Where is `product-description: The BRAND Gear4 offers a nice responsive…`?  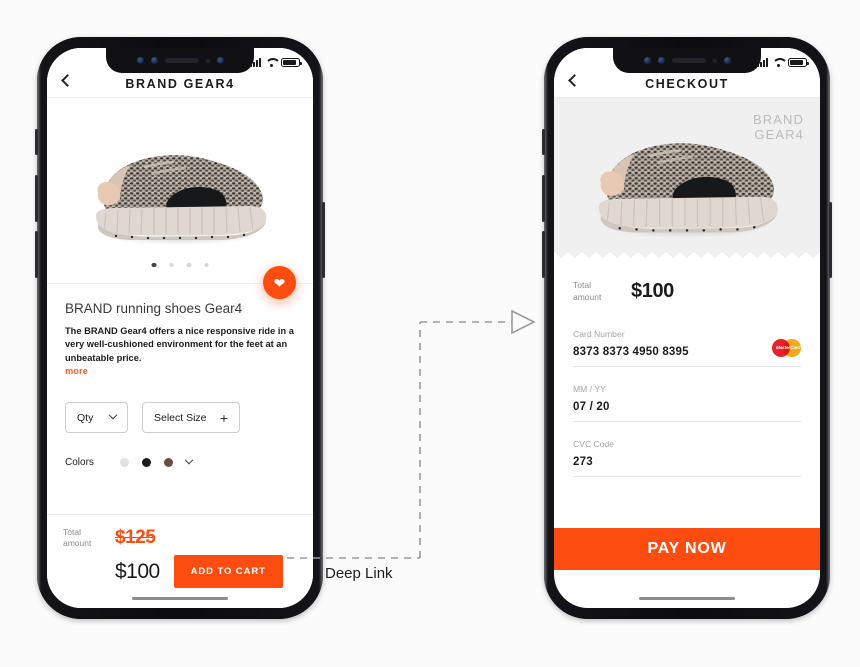 product-description: The BRAND Gear4 offers a nice responsive… is located at coordinates (179, 344).